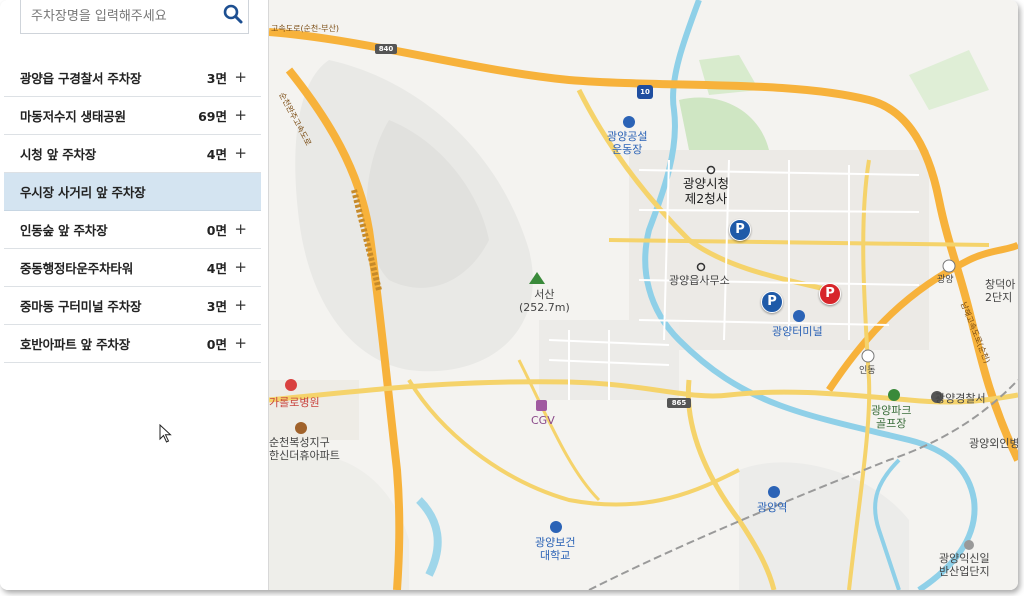  What do you see at coordinates (993, 443) in the screenshot?
I see `clinic-label: 광양외인병` at bounding box center [993, 443].